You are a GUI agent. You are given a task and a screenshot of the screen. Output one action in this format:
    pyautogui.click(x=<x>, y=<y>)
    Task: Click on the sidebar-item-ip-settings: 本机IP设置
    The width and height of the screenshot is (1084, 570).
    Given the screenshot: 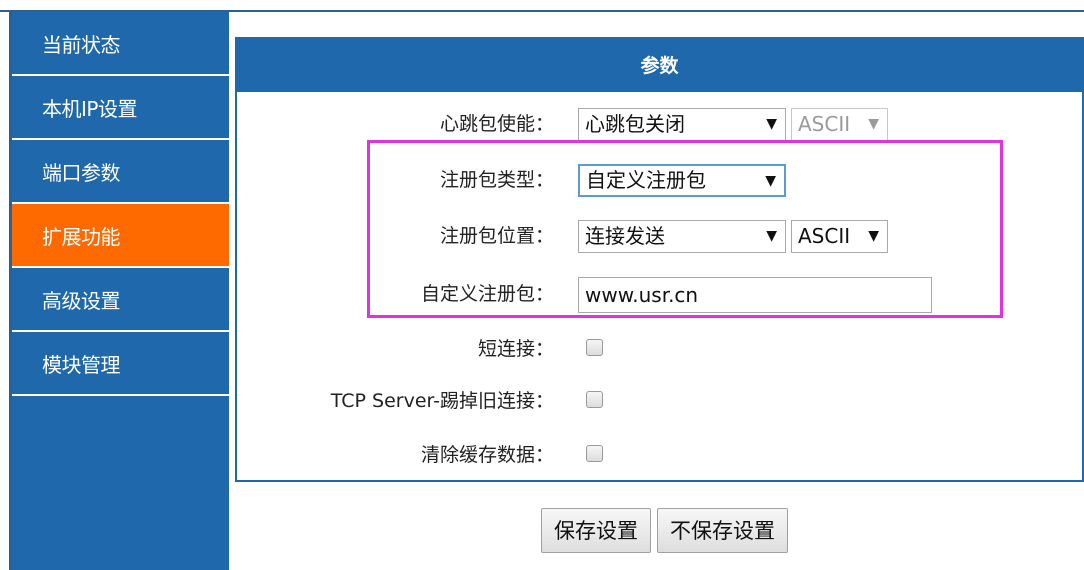 What is the action you would take?
    pyautogui.click(x=120, y=108)
    